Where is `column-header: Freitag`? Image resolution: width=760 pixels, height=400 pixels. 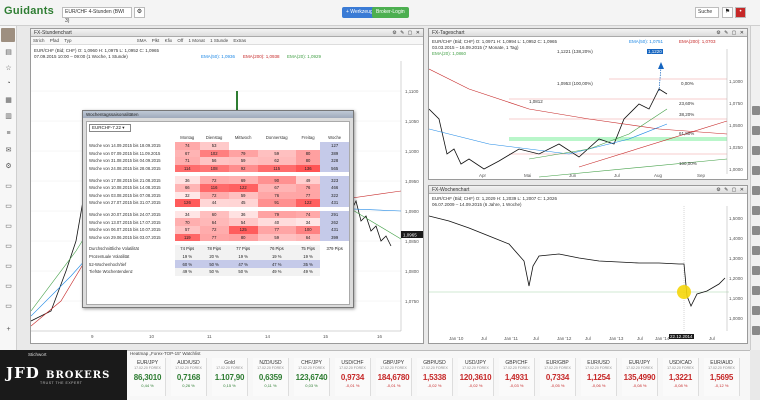
column-header: Freitag is located at coordinates (308, 137).